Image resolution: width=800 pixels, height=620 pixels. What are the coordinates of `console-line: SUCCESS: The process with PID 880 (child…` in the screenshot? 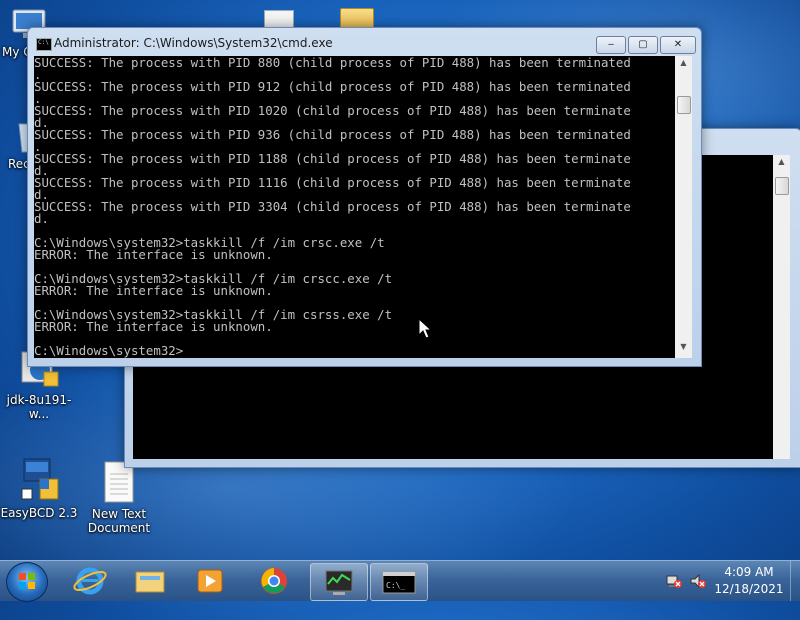 It's located at (332, 63).